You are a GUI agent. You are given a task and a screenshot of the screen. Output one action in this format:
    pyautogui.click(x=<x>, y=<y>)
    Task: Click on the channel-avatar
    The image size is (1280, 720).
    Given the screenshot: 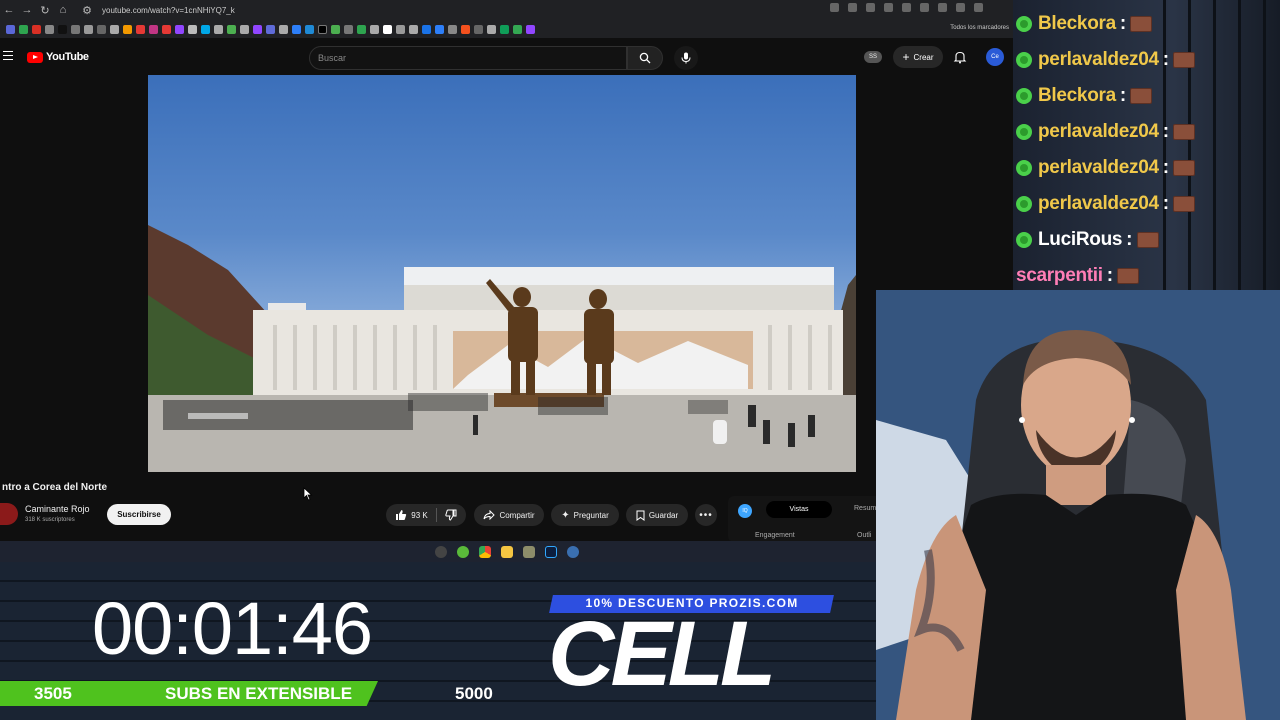 What is the action you would take?
    pyautogui.click(x=9, y=514)
    